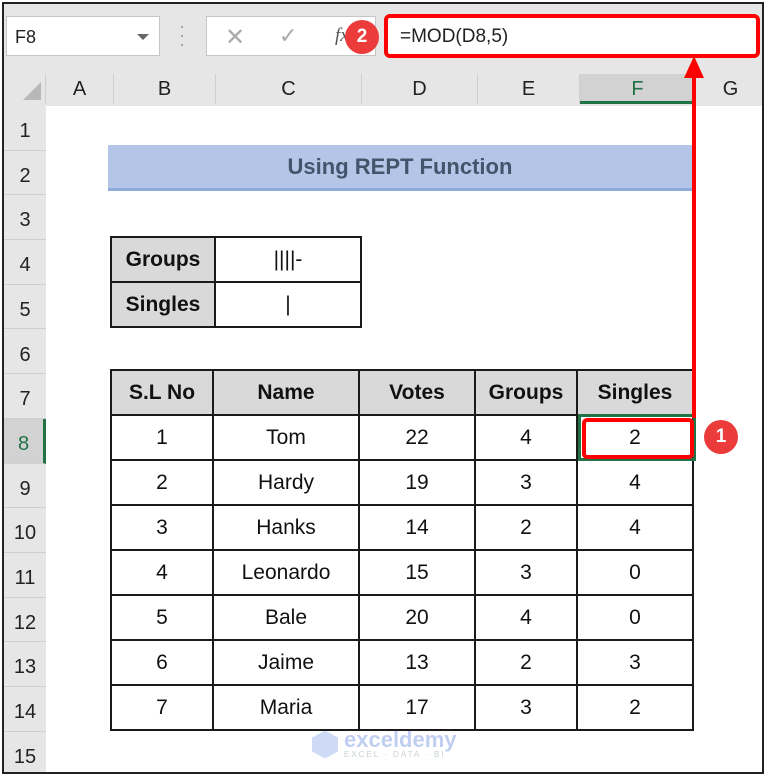  What do you see at coordinates (162, 707) in the screenshot?
I see `table-cell: 7` at bounding box center [162, 707].